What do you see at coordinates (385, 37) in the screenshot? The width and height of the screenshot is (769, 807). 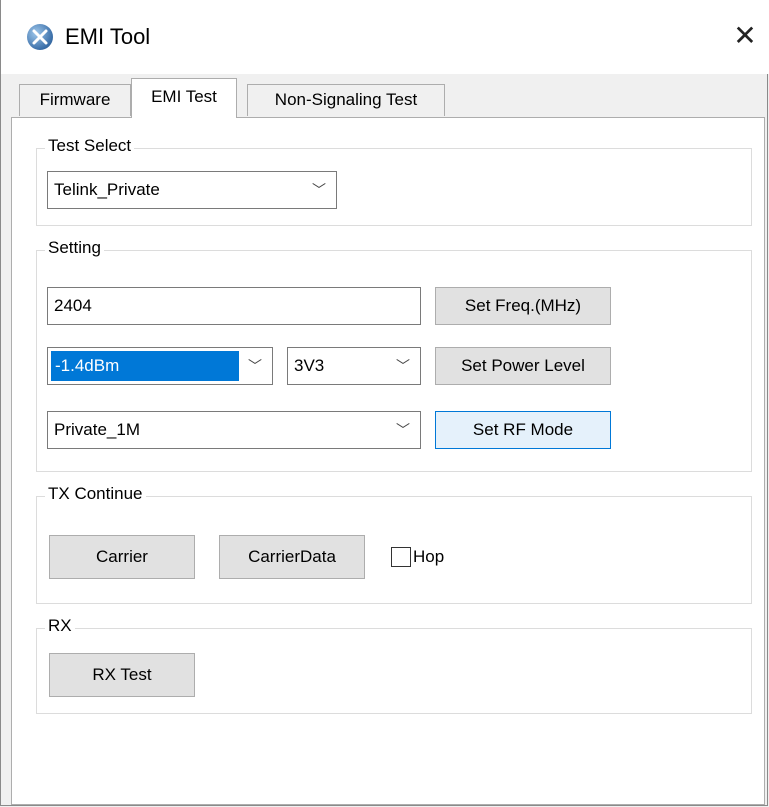 I see `title-bar: EMI Tool ✕` at bounding box center [385, 37].